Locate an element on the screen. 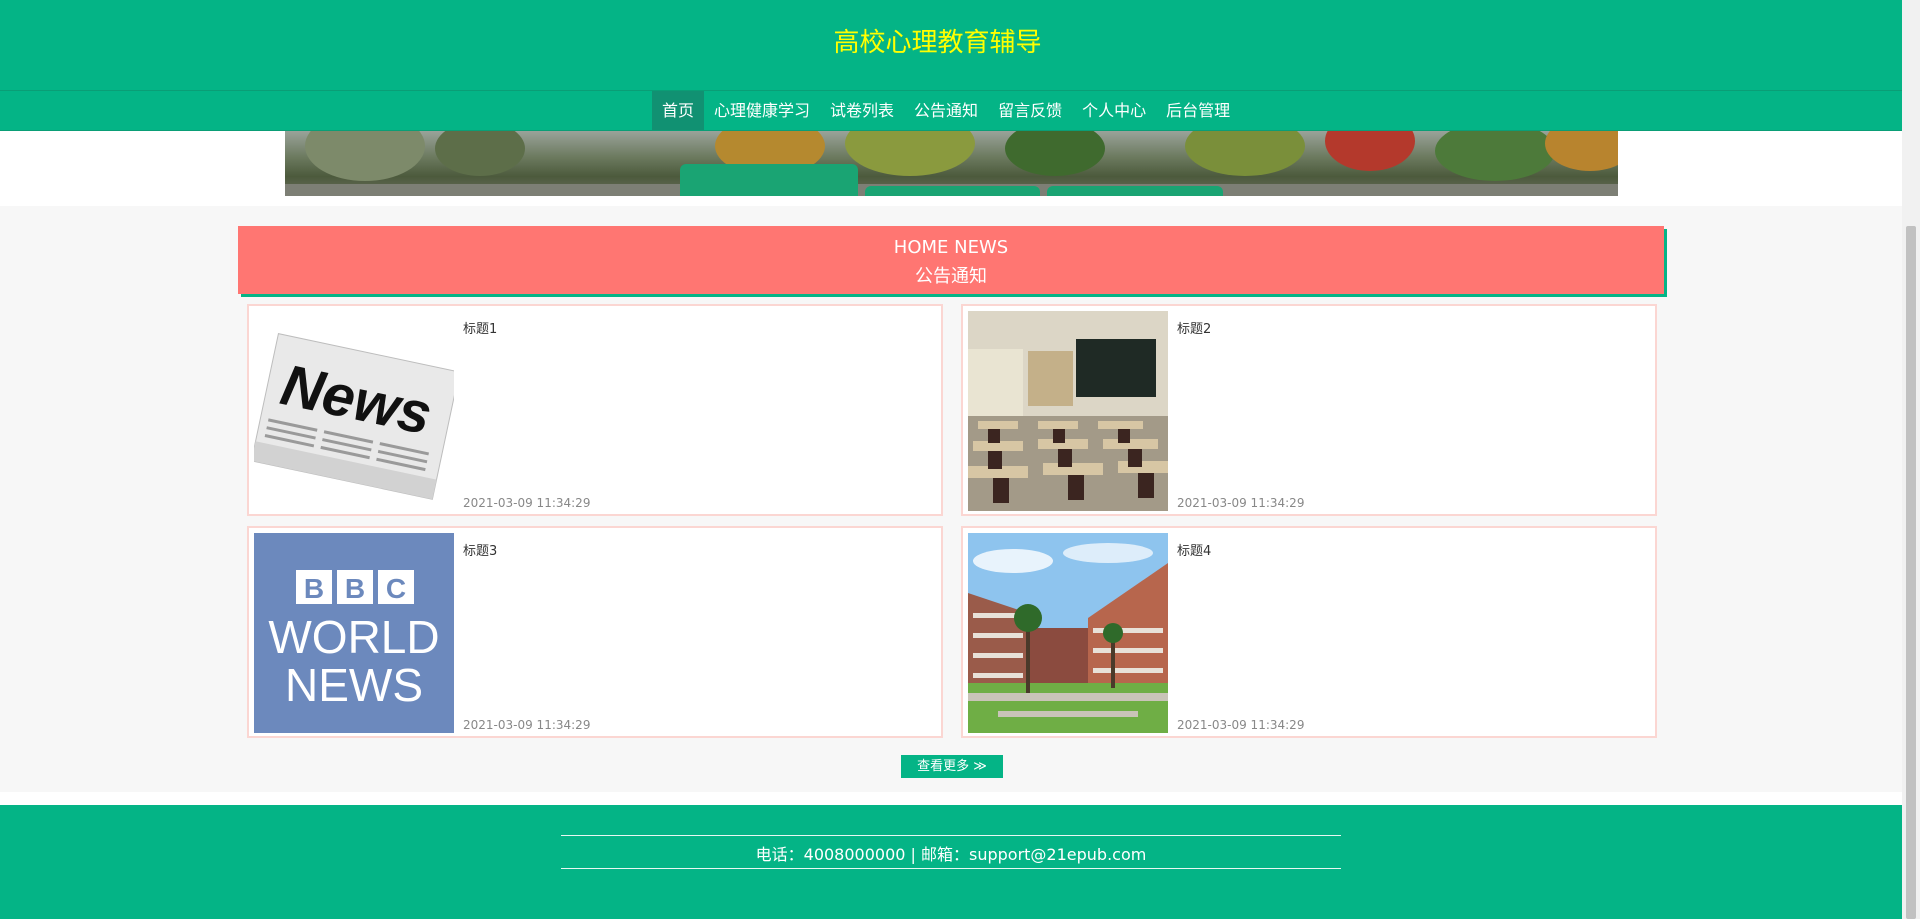 The image size is (1920, 919). main-nav: 首页 心理健康学习 试卷列表 公告通知 留言反馈 个人中心 后台管理 is located at coordinates (951, 110).